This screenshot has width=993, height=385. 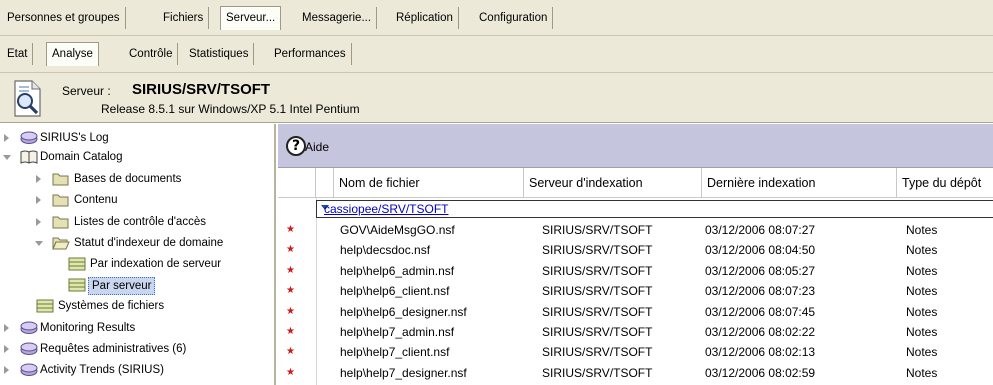 What do you see at coordinates (96, 200) in the screenshot?
I see `tree-item-label: Contenu` at bounding box center [96, 200].